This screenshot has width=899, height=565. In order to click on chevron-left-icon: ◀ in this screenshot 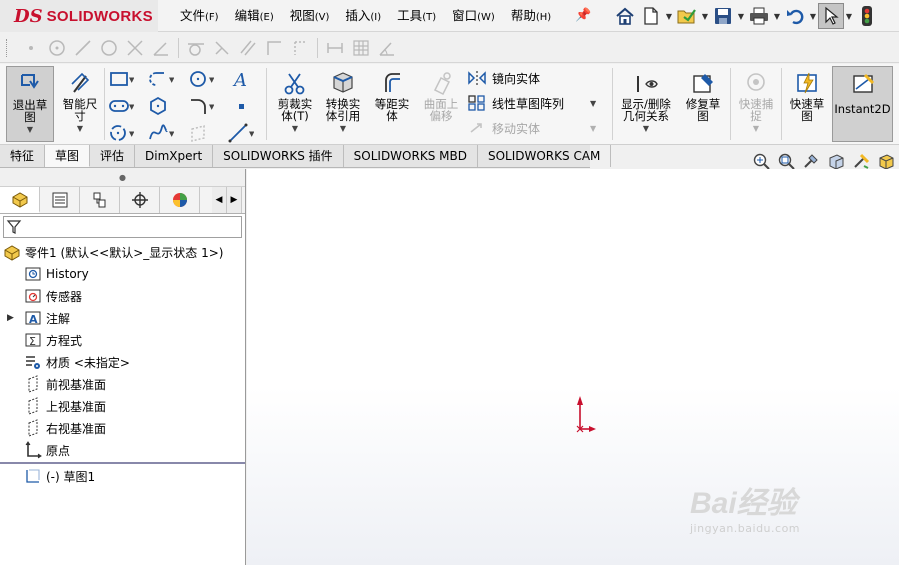, I will do `click(219, 200)`.